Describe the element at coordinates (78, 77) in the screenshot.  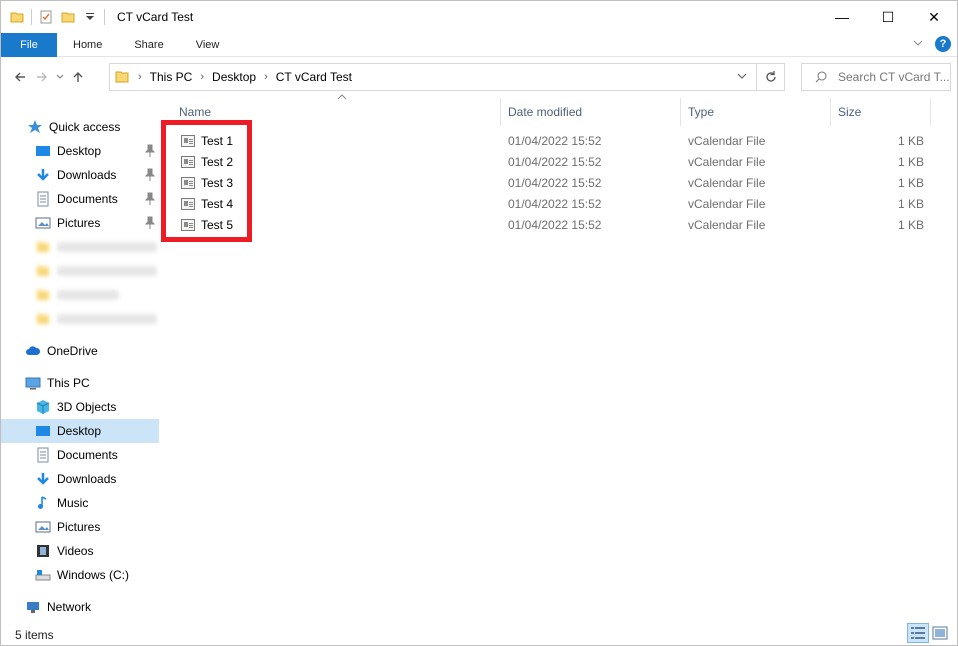
I see `up-button` at that location.